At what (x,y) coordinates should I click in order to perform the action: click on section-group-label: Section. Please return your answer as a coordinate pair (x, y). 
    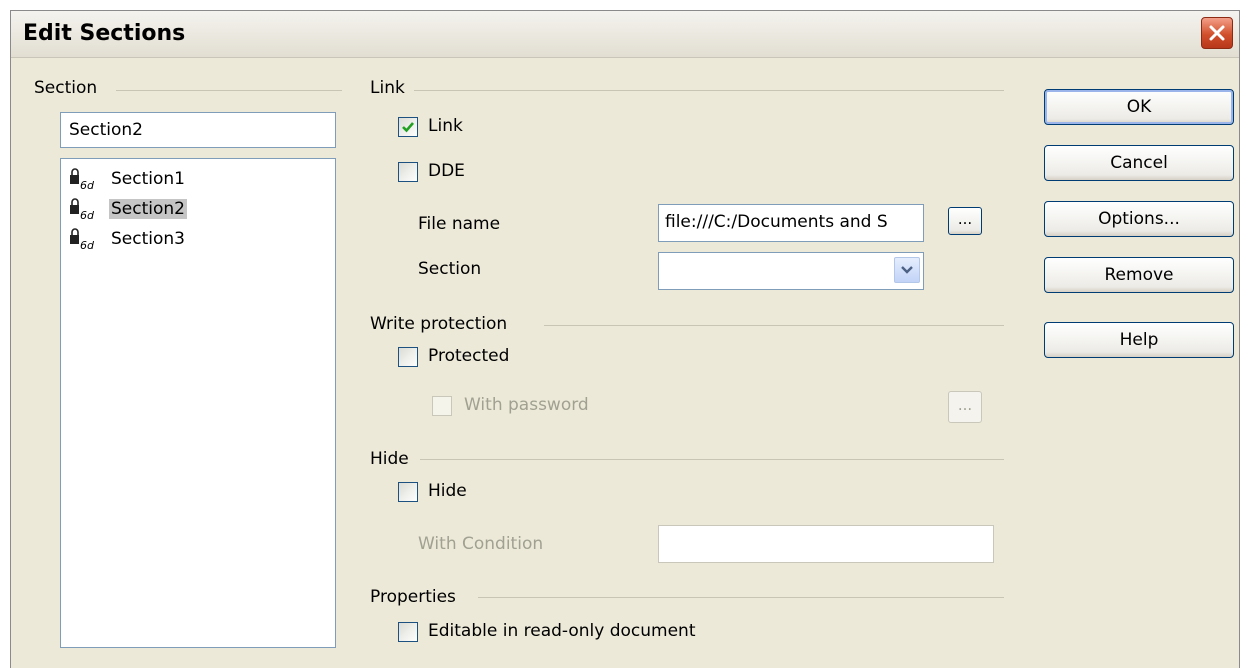
    Looking at the image, I should click on (66, 88).